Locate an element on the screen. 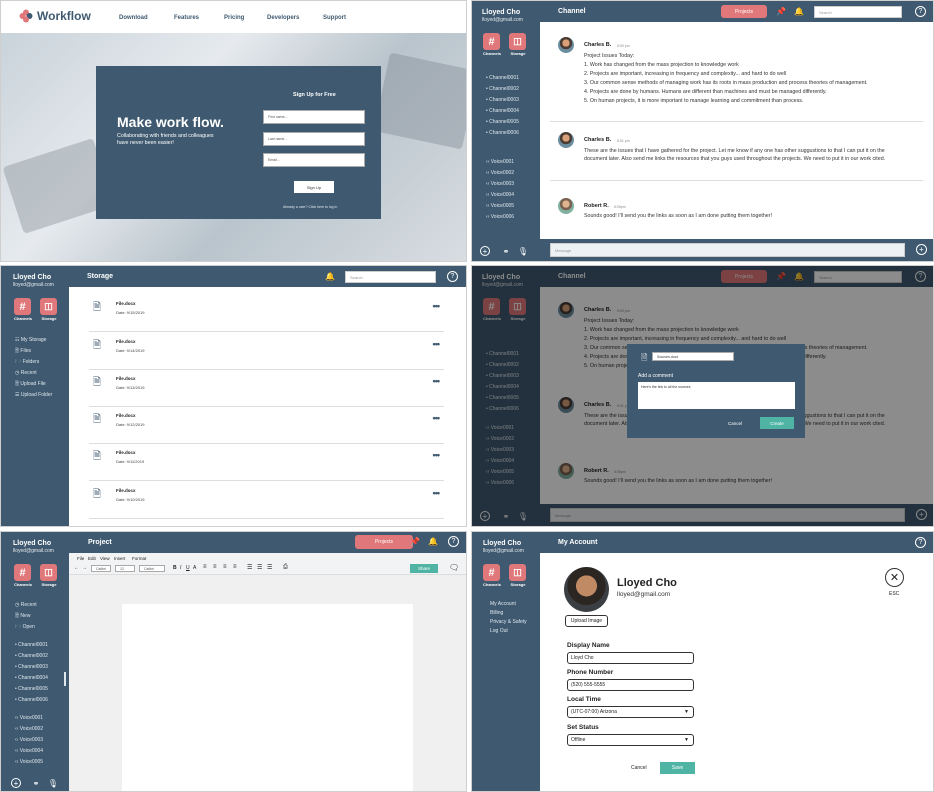 The height and width of the screenshot is (792, 934). document-page is located at coordinates (267, 697).